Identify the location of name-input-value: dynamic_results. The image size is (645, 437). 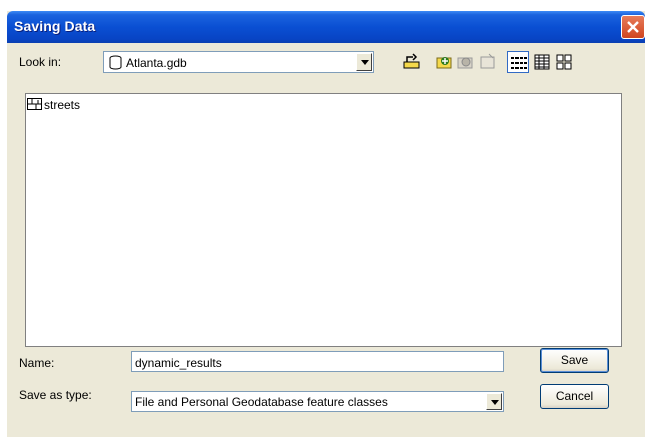
(178, 363).